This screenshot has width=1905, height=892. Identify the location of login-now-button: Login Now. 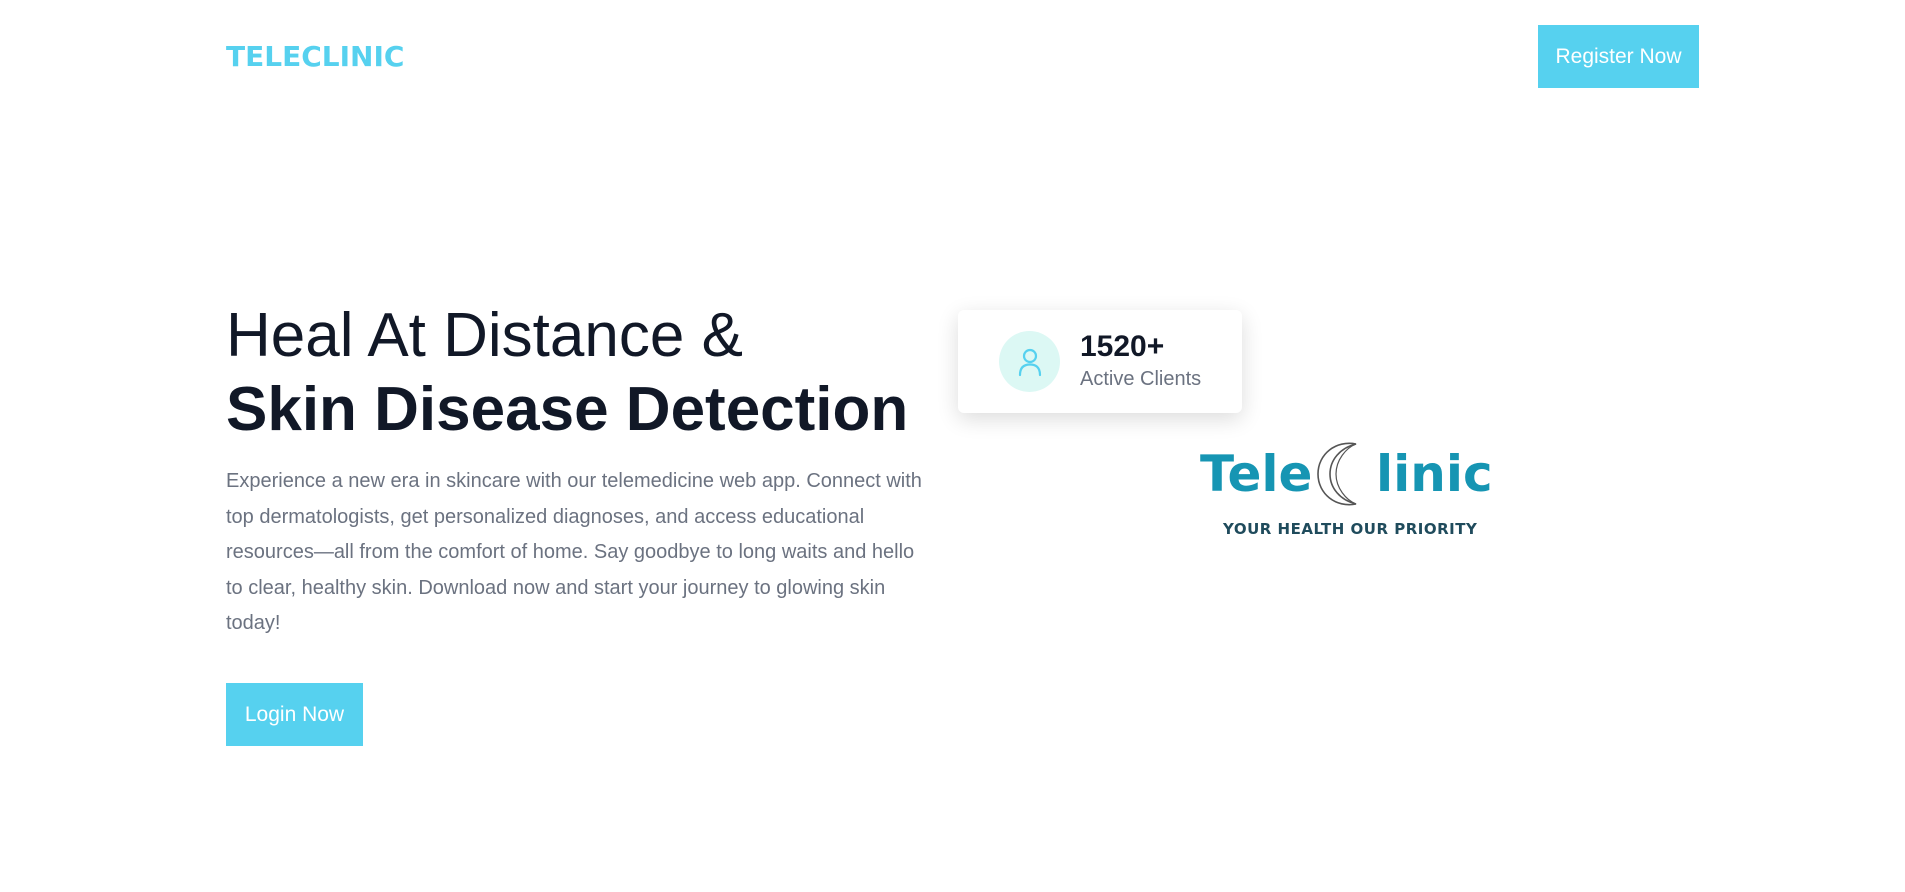
(294, 714).